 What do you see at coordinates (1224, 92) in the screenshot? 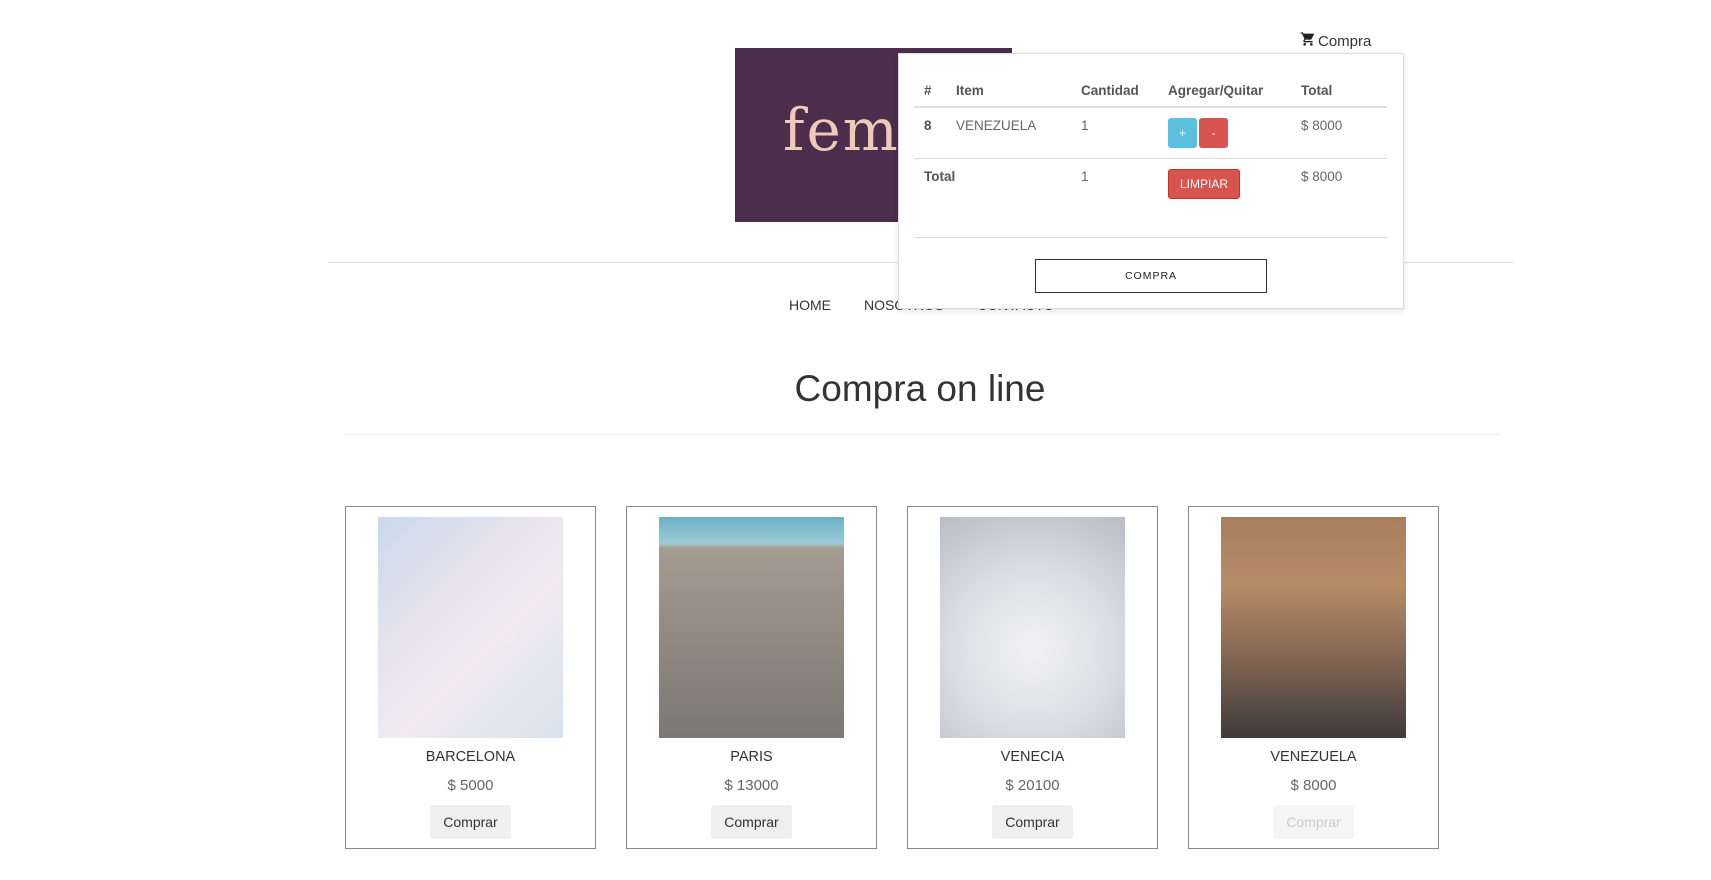
I see `col-add-remove: Agregar/Quitar` at bounding box center [1224, 92].